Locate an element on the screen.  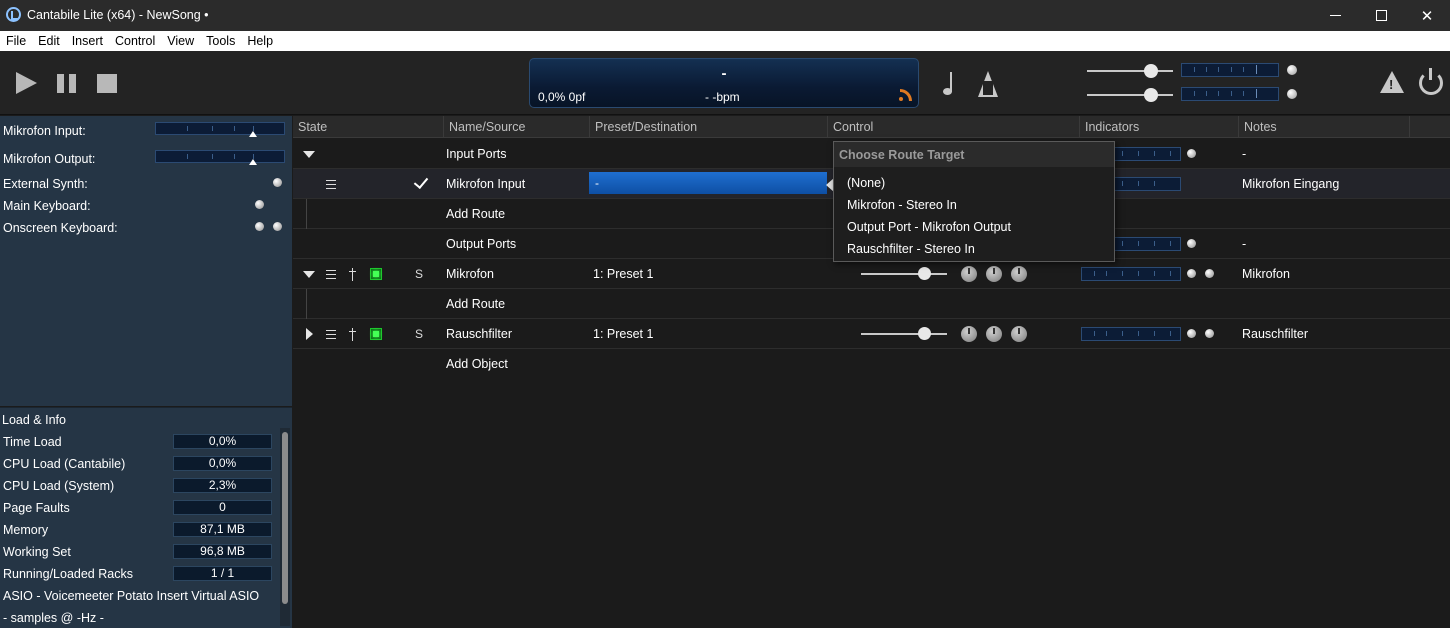
row-name: Input Ports is located at coordinates (476, 154).